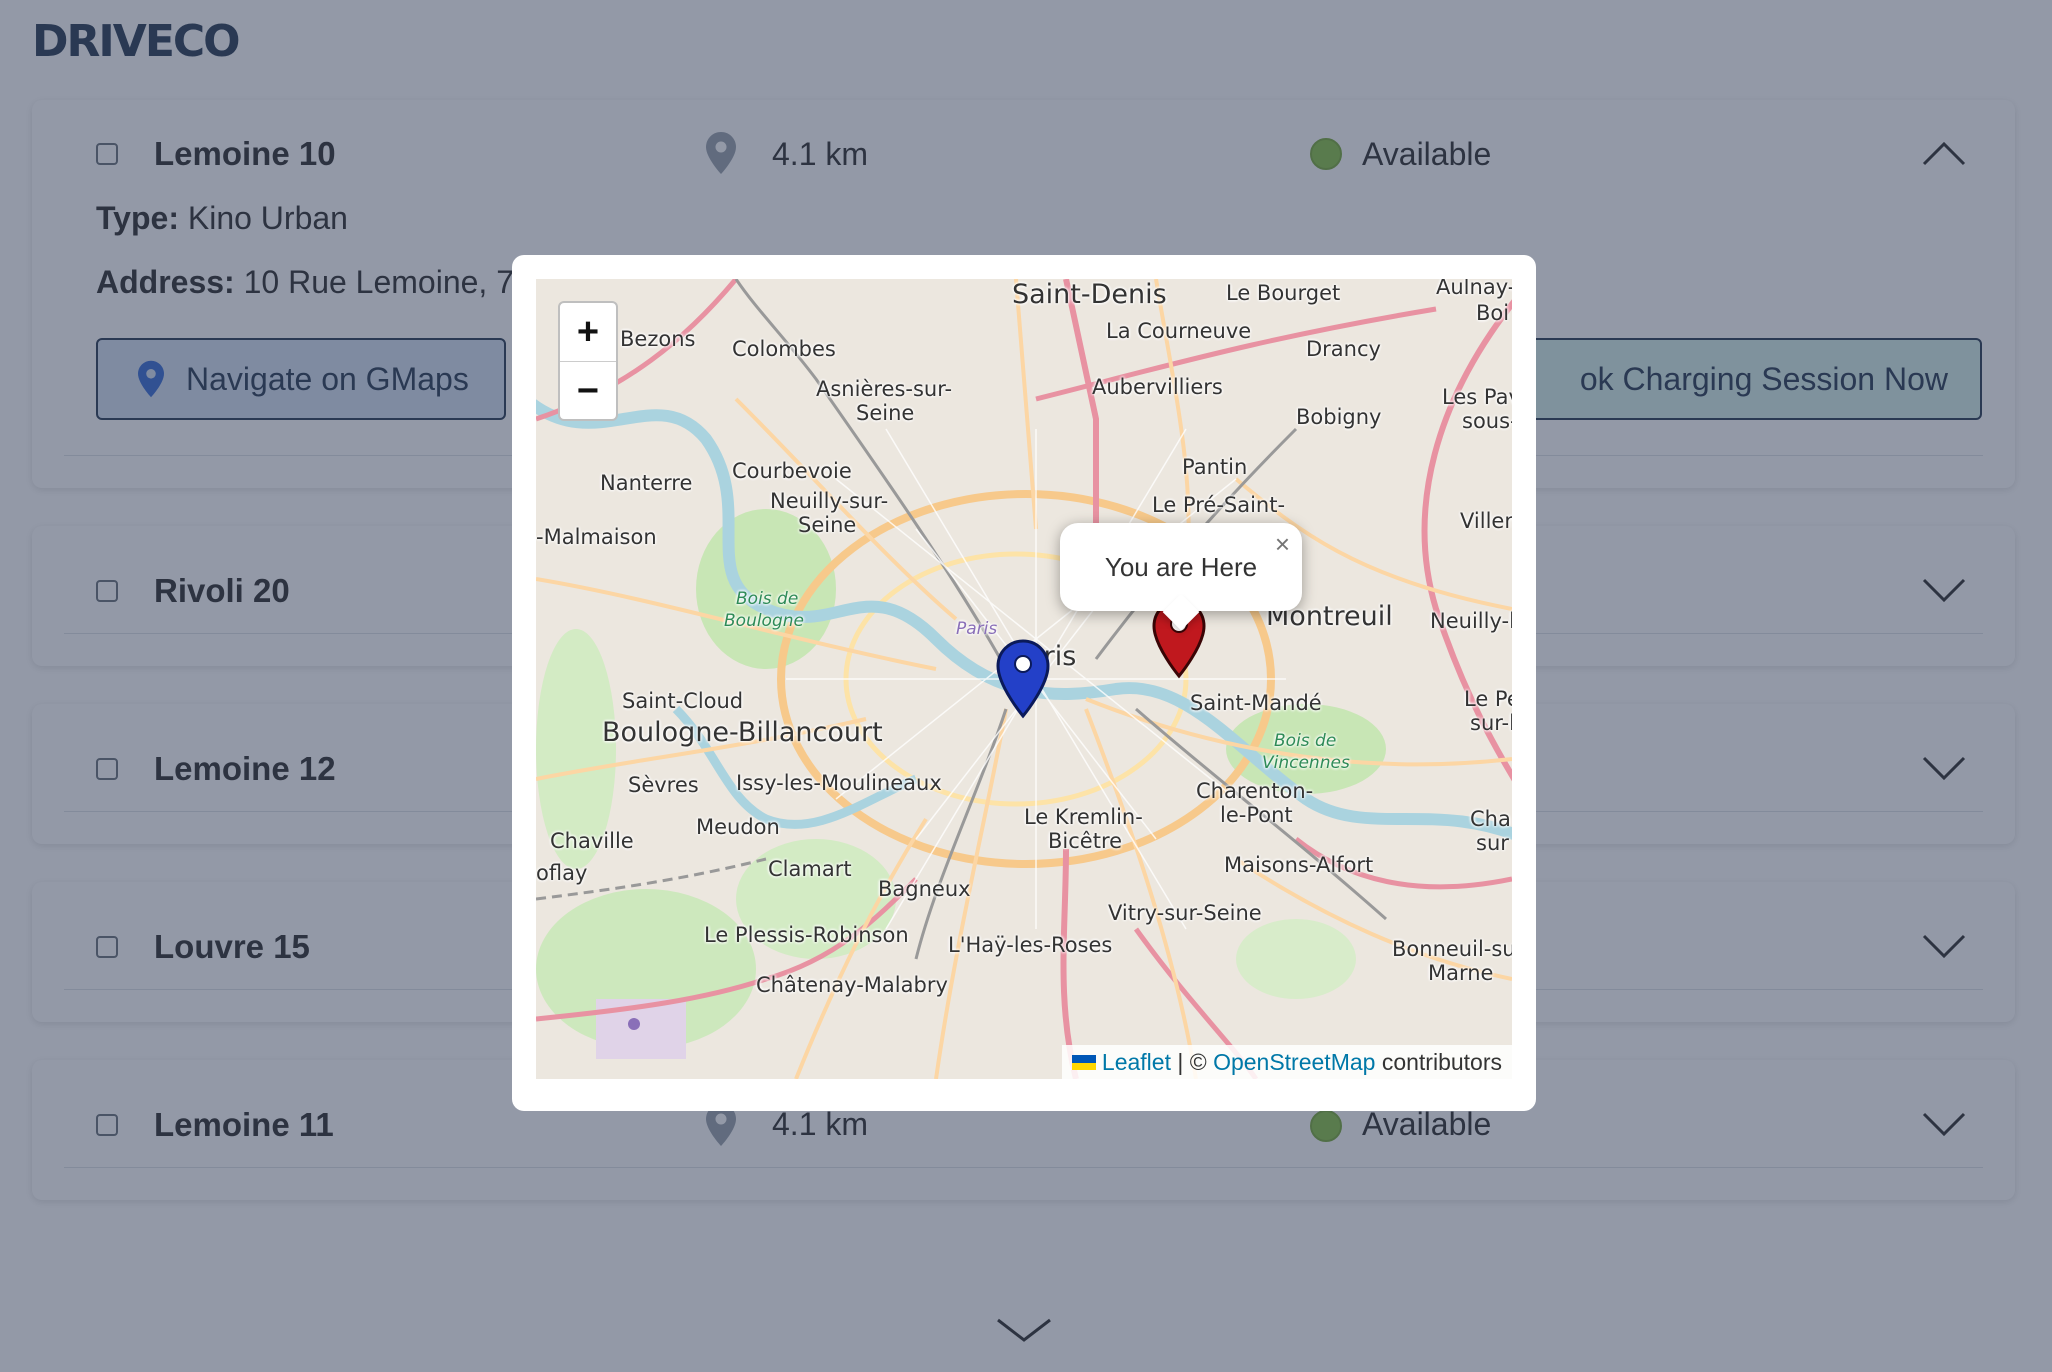  Describe the element at coordinates (1179, 331) in the screenshot. I see `map-label: La Courneuve` at that location.